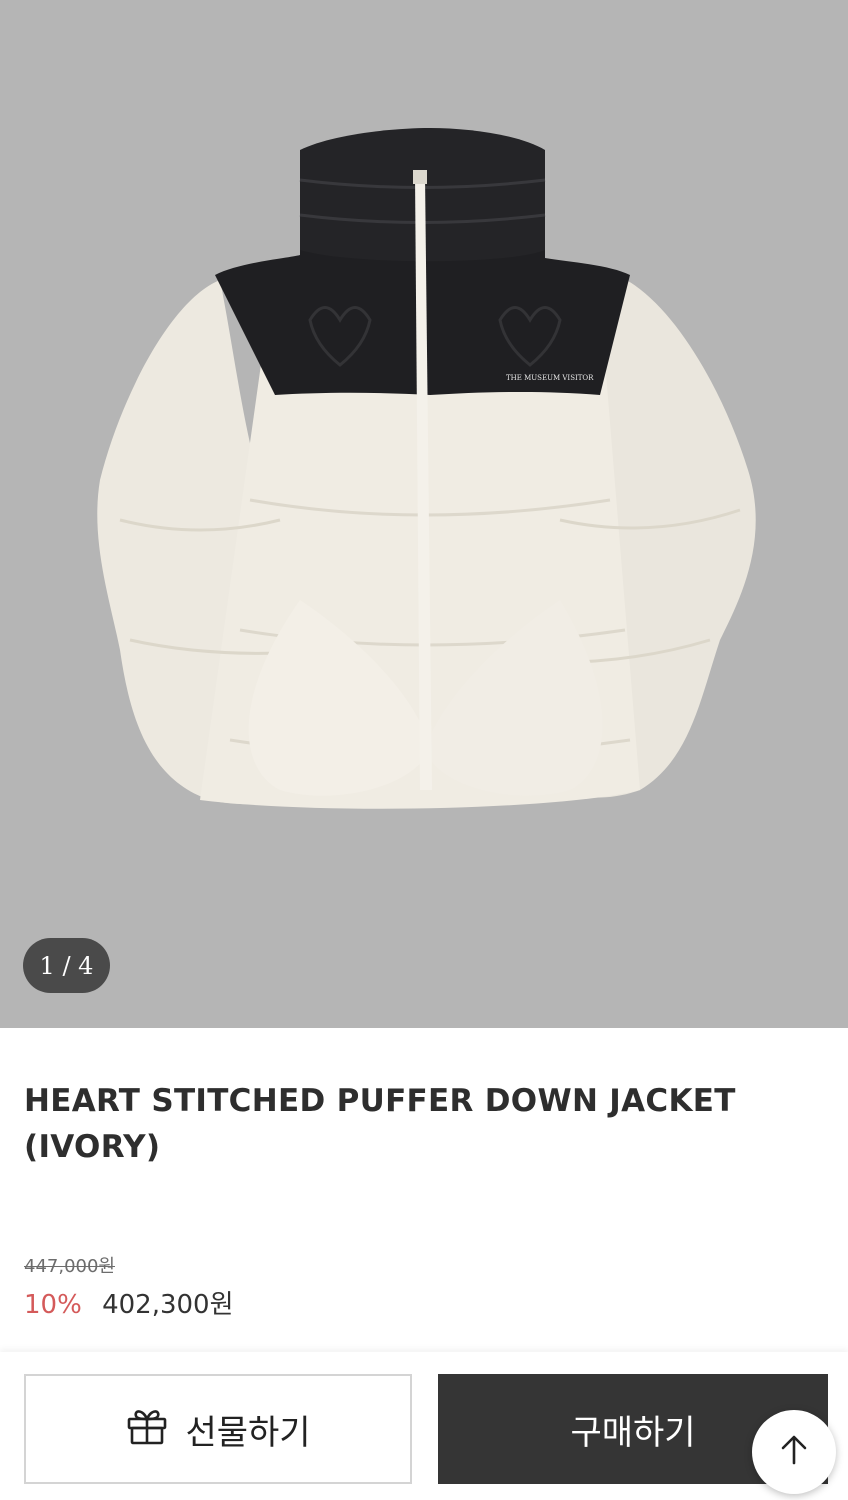  What do you see at coordinates (550, 378) in the screenshot?
I see `brand-logo-text: THE MUSEUM VISITOR` at bounding box center [550, 378].